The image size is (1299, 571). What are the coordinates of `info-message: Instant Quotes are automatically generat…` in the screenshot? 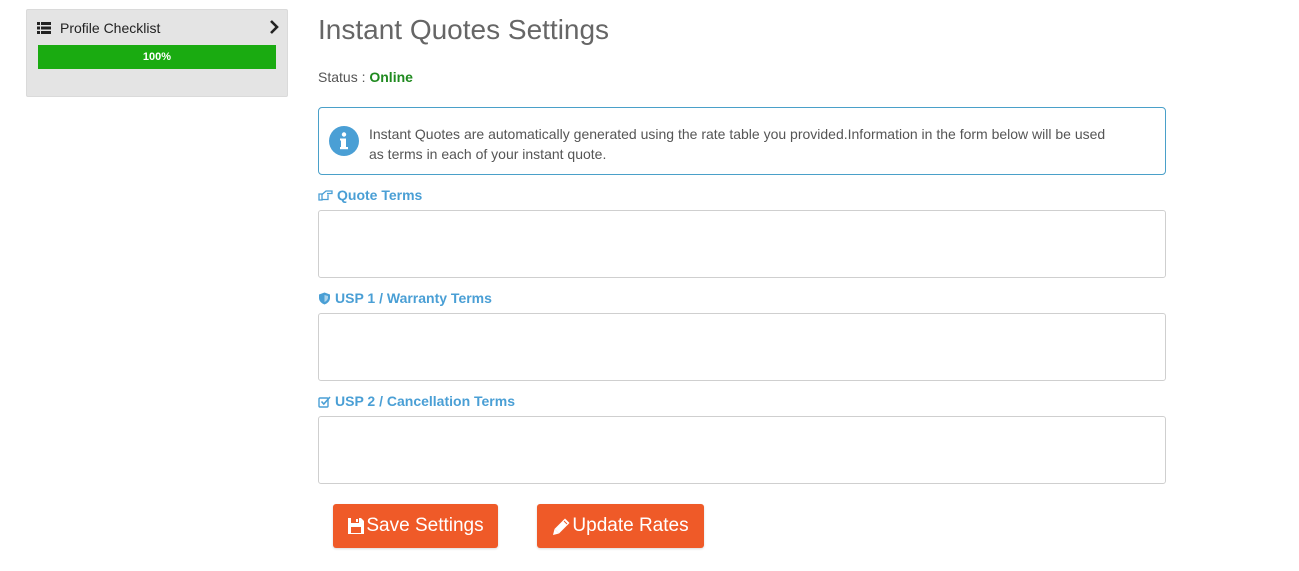 It's located at (737, 144).